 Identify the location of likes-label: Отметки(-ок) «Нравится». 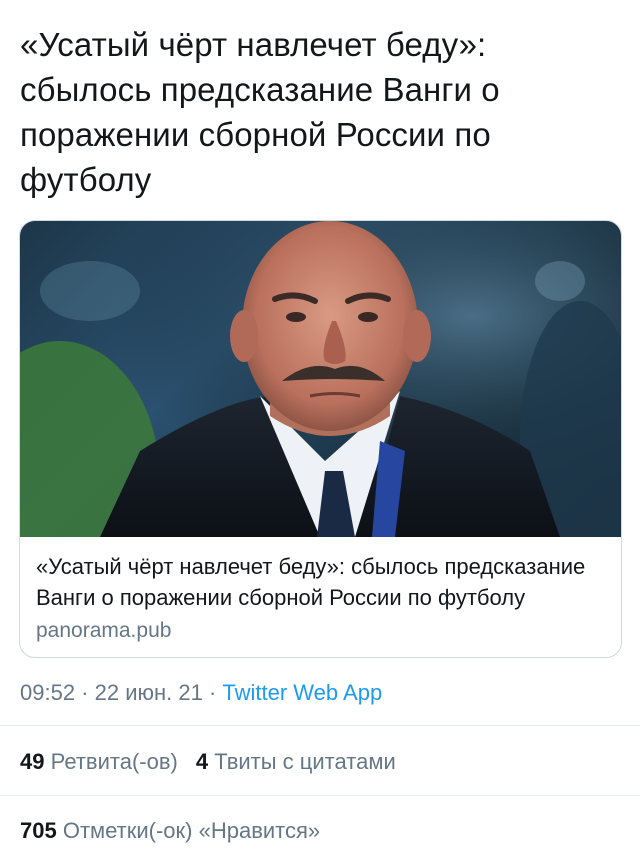
(191, 830).